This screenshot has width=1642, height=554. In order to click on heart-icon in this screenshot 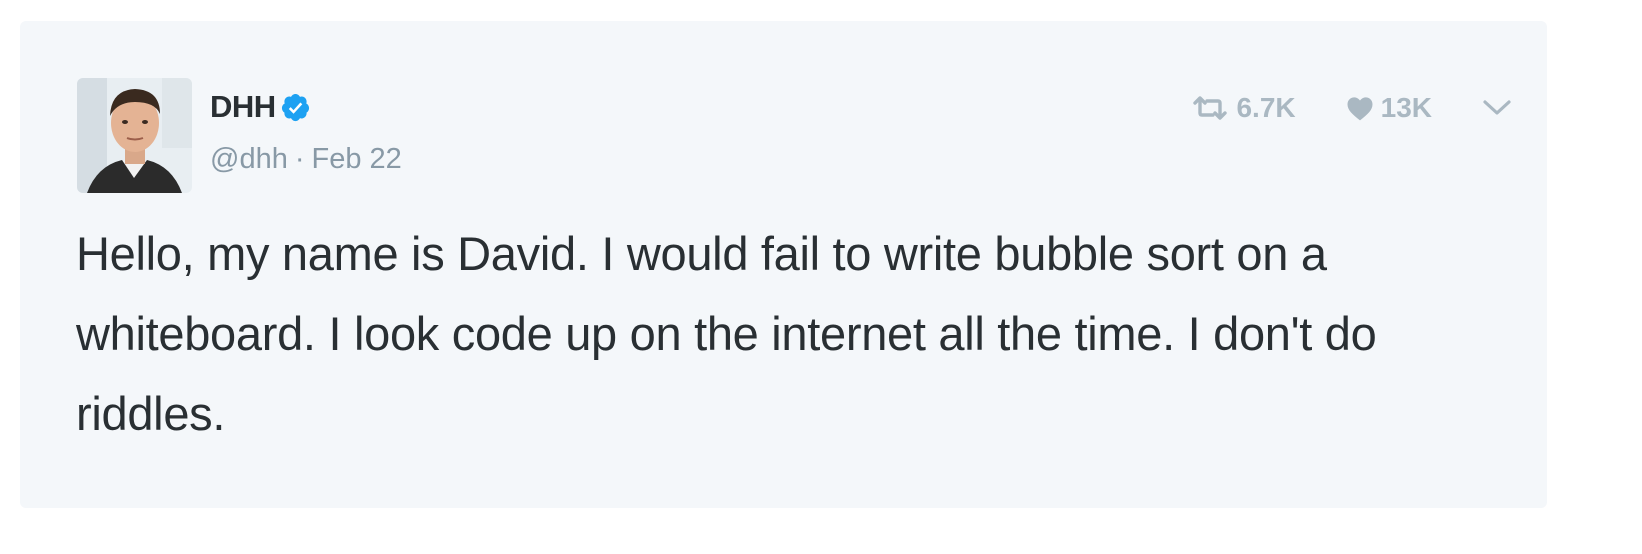, I will do `click(1360, 108)`.